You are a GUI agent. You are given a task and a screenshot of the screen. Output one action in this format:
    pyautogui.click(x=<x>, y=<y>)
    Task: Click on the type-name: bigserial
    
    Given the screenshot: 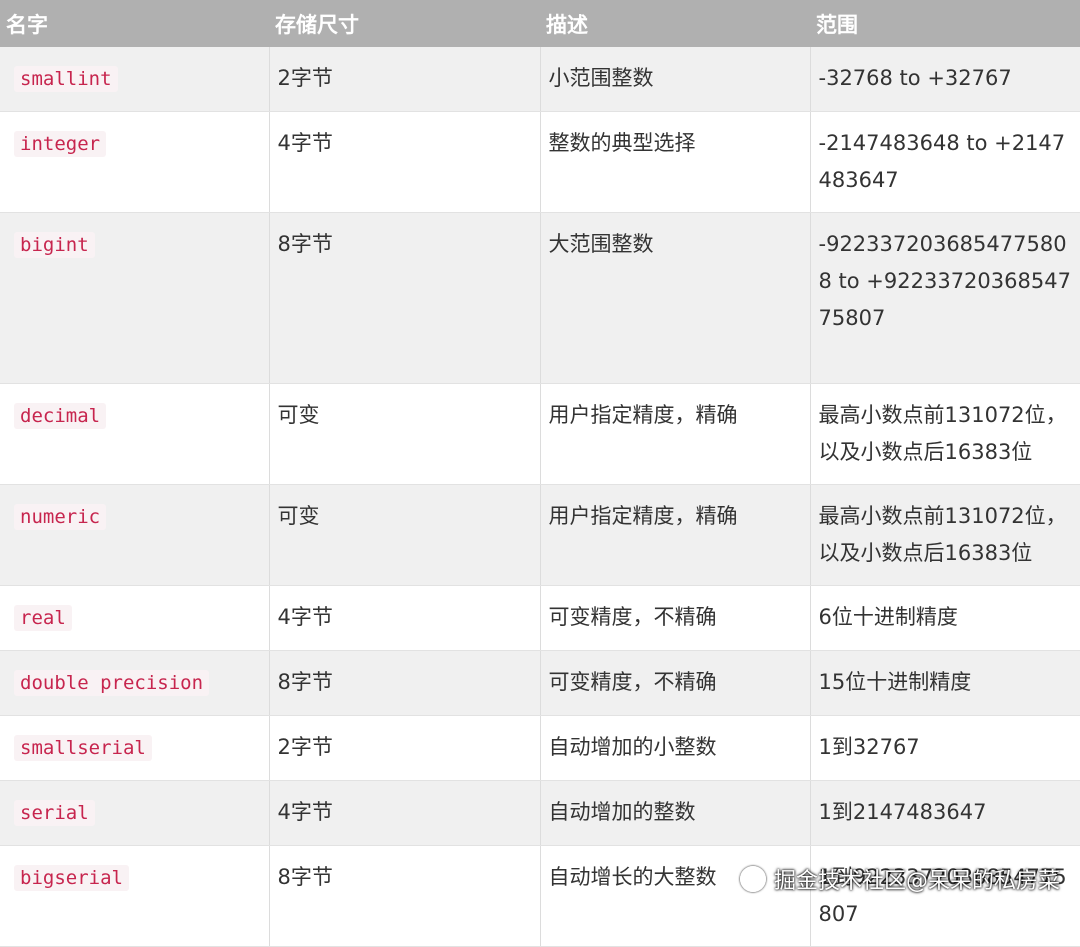 What is the action you would take?
    pyautogui.click(x=71, y=878)
    